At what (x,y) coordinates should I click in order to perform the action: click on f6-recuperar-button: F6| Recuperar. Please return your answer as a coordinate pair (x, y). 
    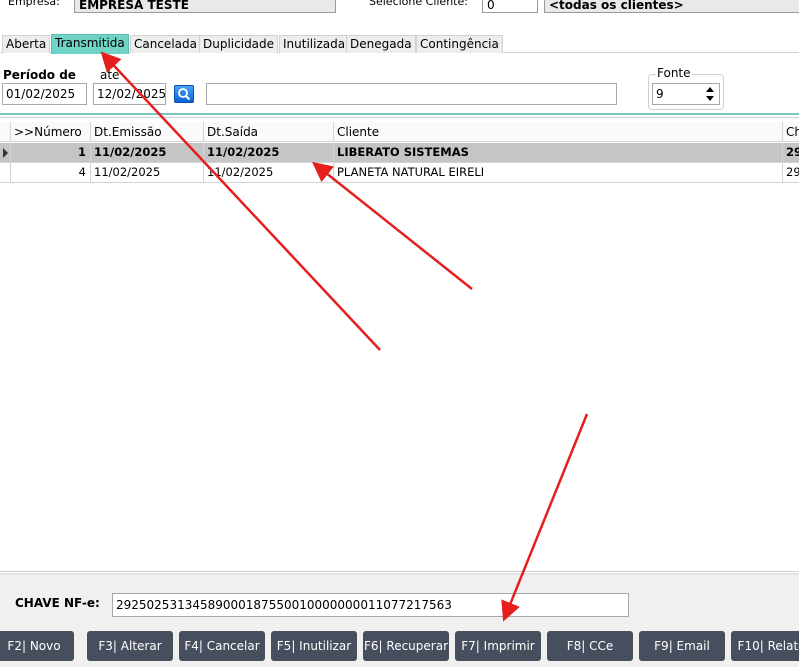
    Looking at the image, I should click on (406, 646).